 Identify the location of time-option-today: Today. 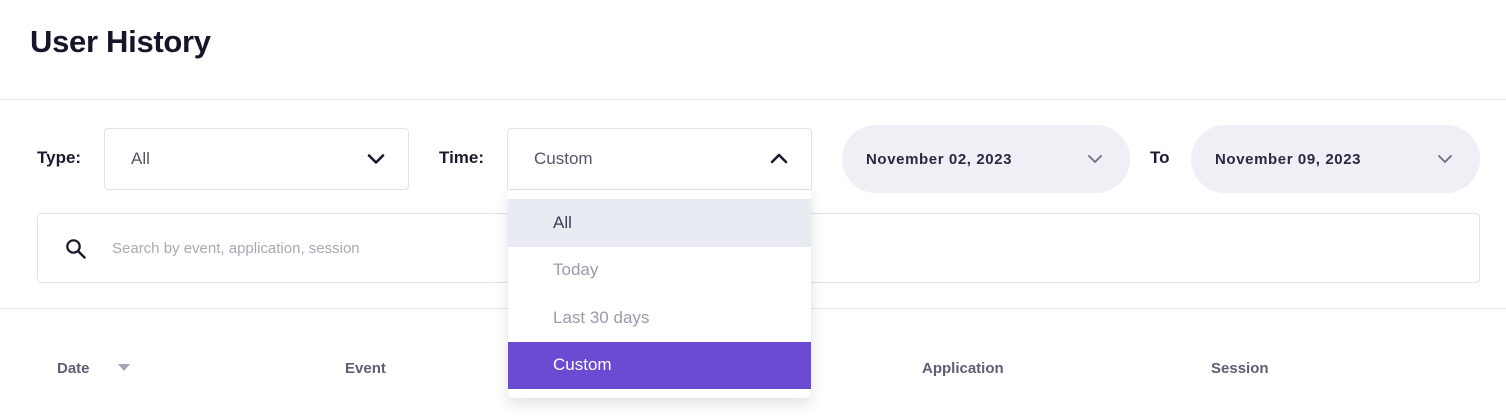
(659, 271).